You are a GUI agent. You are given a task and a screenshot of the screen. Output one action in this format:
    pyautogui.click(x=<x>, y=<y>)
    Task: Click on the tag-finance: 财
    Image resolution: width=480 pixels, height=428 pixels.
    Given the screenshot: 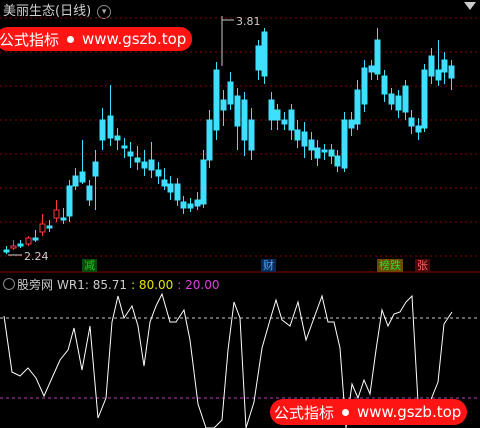 What is the action you would take?
    pyautogui.click(x=268, y=265)
    